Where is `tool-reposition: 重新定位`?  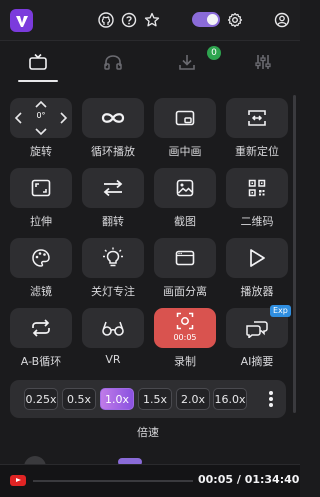 tool-reposition: 重新定位 is located at coordinates (261, 129).